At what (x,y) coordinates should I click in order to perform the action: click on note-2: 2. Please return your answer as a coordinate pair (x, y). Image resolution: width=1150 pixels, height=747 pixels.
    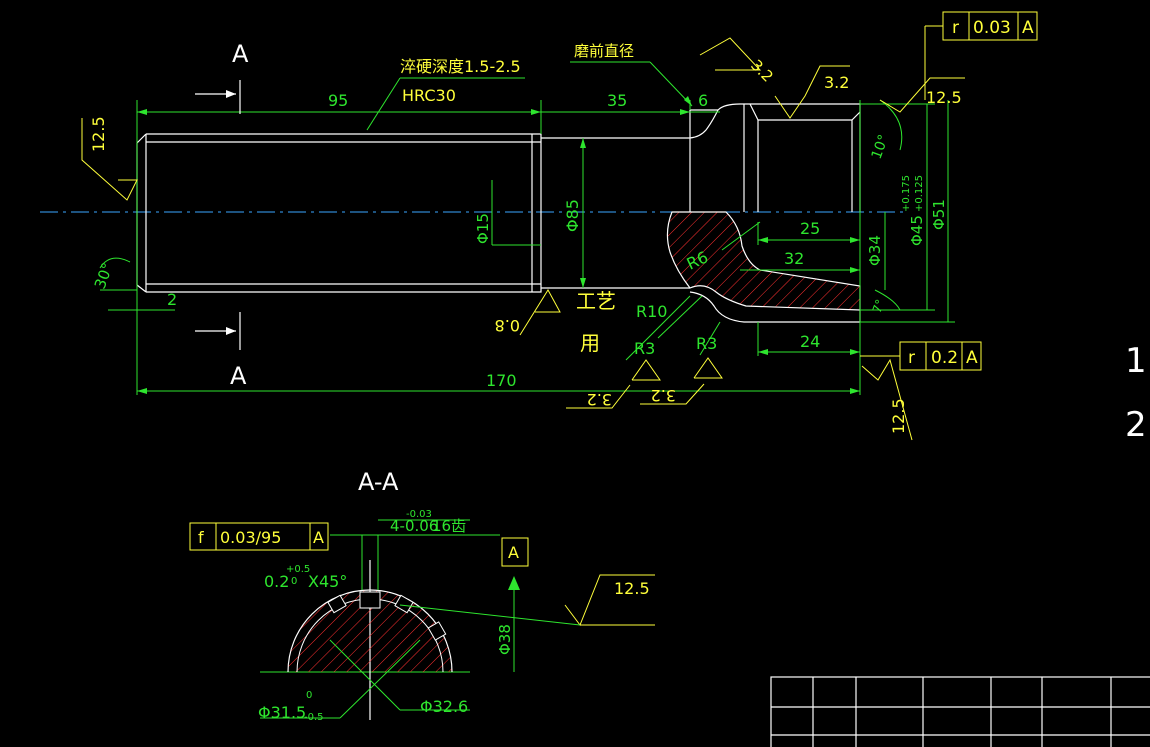
    Looking at the image, I should click on (1136, 425).